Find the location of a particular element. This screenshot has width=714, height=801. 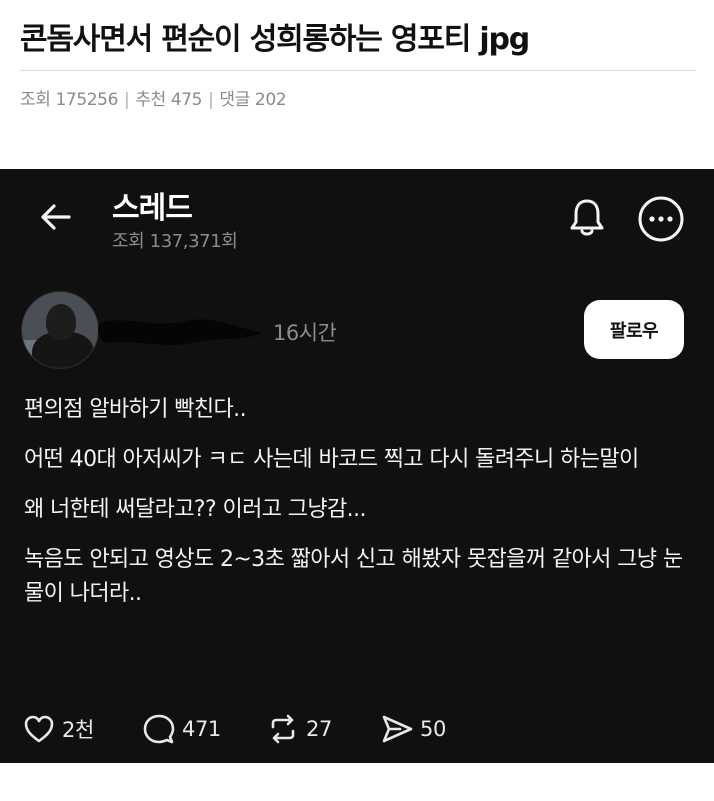

share-icon is located at coordinates (397, 729).